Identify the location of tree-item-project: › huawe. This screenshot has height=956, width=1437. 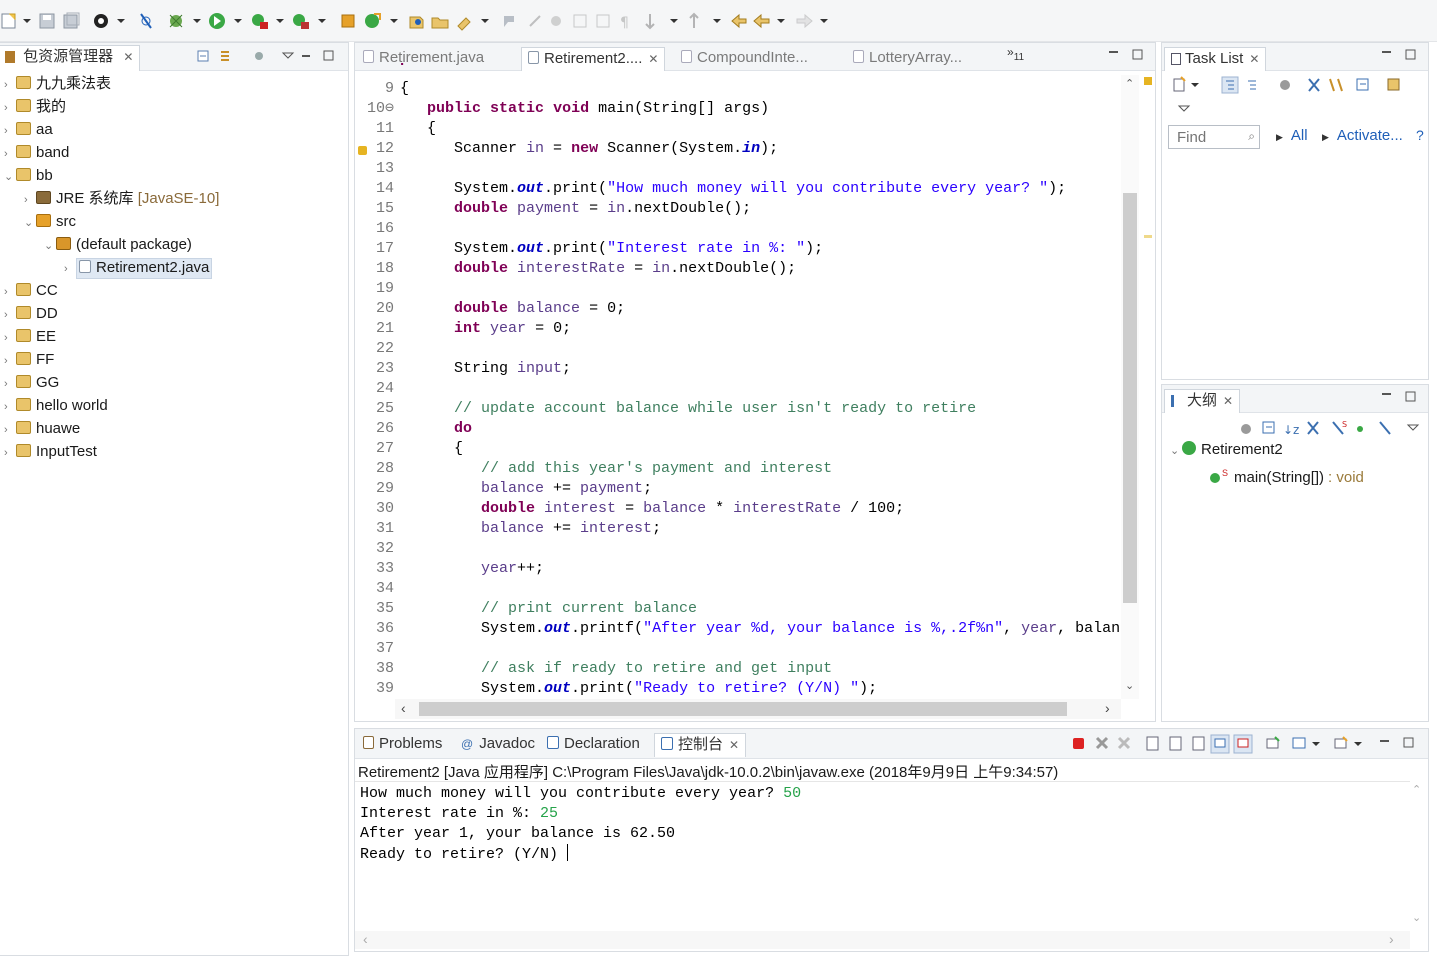
(42, 429).